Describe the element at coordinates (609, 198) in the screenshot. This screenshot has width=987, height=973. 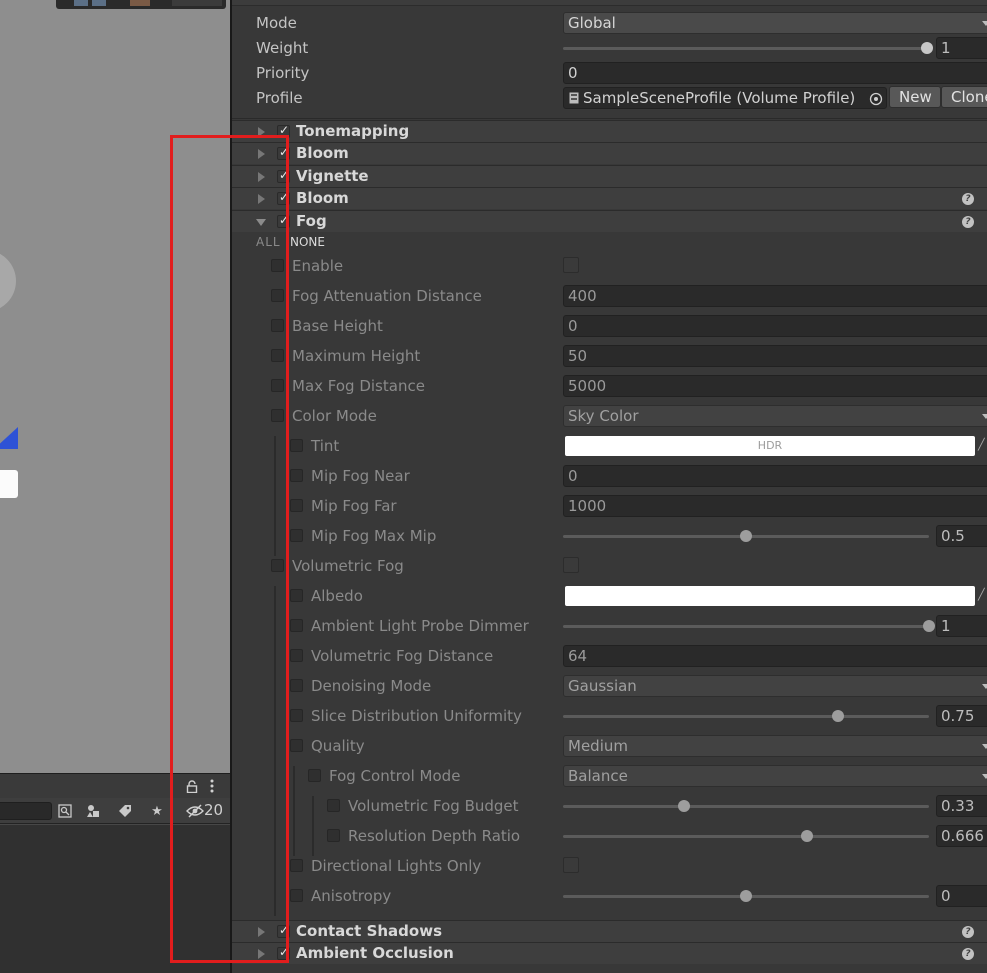
I see `component-header-bloom-2: Bloom ?` at that location.